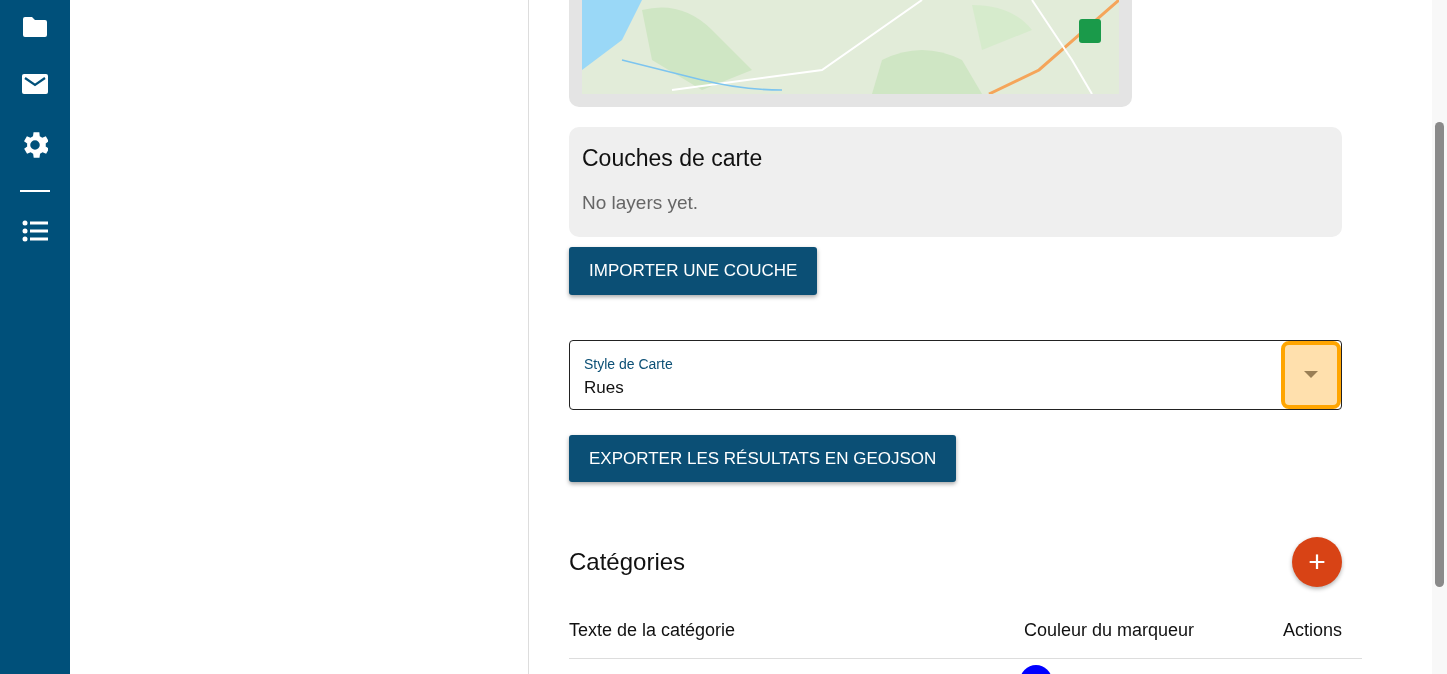  What do you see at coordinates (35, 145) in the screenshot?
I see `settings-icon` at bounding box center [35, 145].